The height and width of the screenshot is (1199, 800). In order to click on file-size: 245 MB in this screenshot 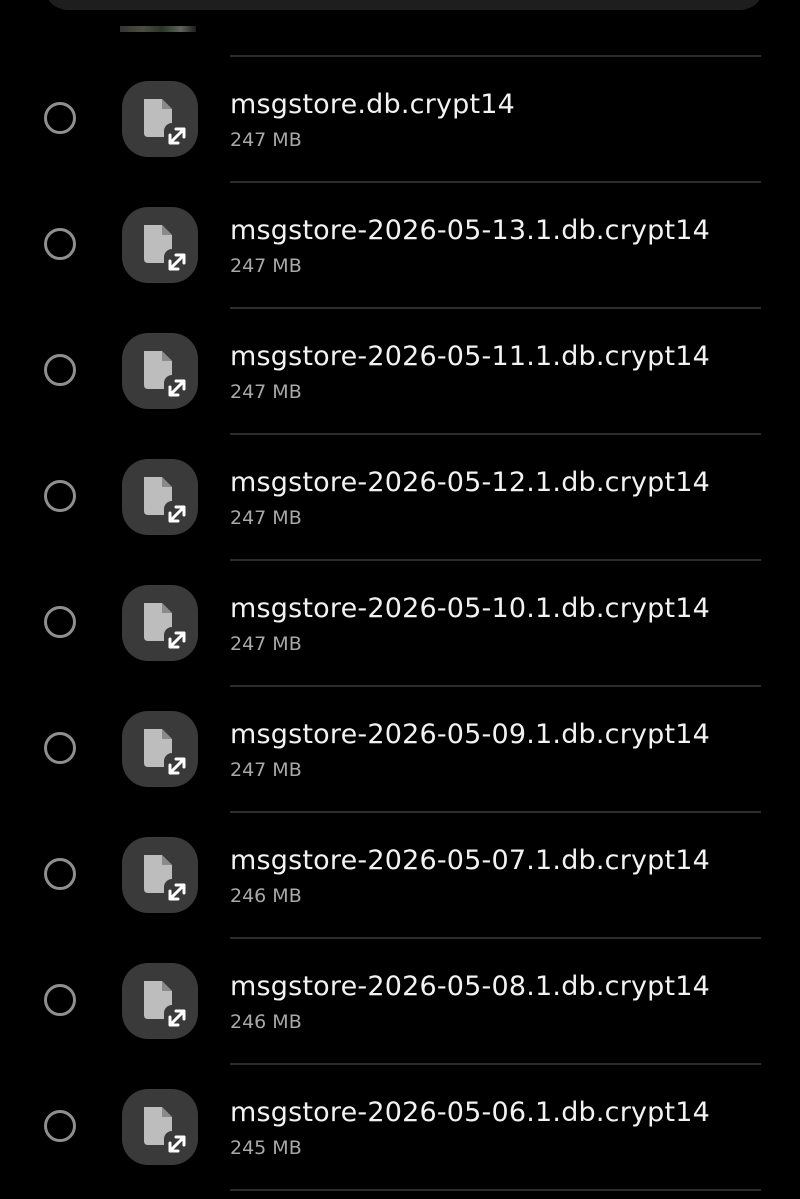, I will do `click(266, 1148)`.